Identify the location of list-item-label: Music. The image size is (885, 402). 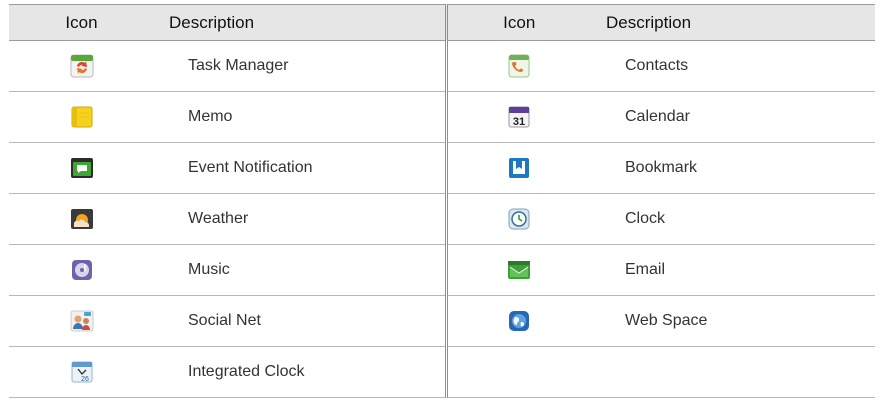
(300, 270).